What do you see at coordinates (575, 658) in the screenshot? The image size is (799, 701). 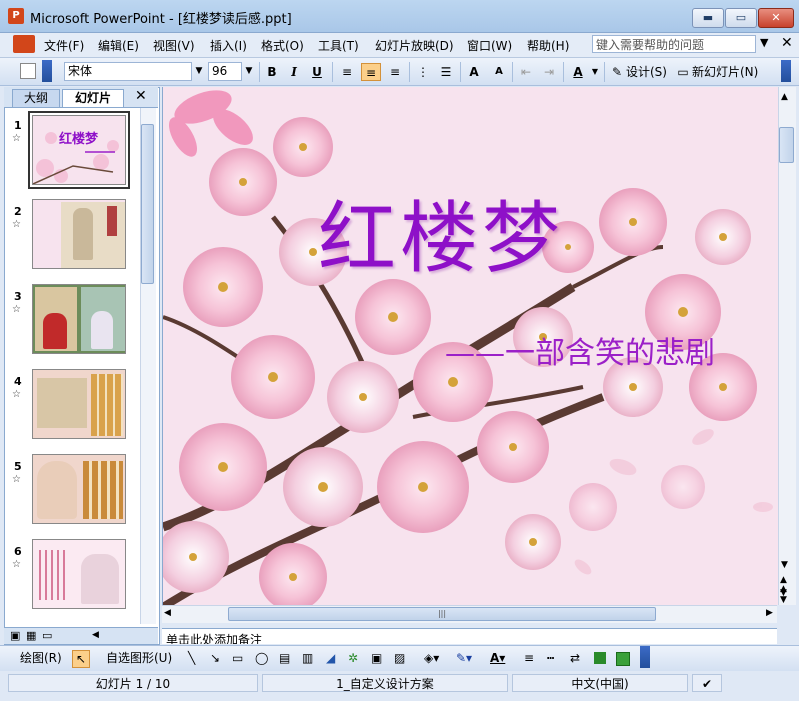 I see `arrow-style-icon: ⇄` at bounding box center [575, 658].